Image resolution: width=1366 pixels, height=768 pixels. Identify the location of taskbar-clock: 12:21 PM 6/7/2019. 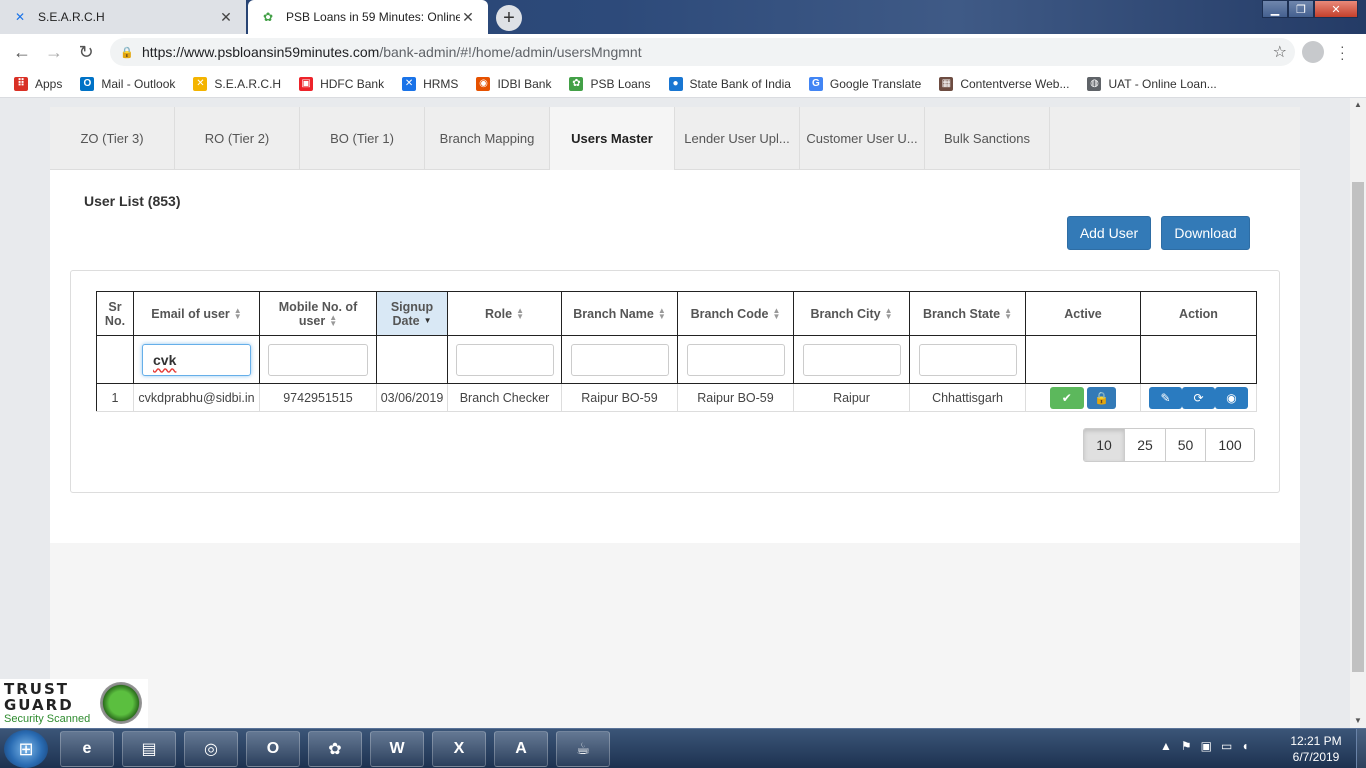
(1316, 749).